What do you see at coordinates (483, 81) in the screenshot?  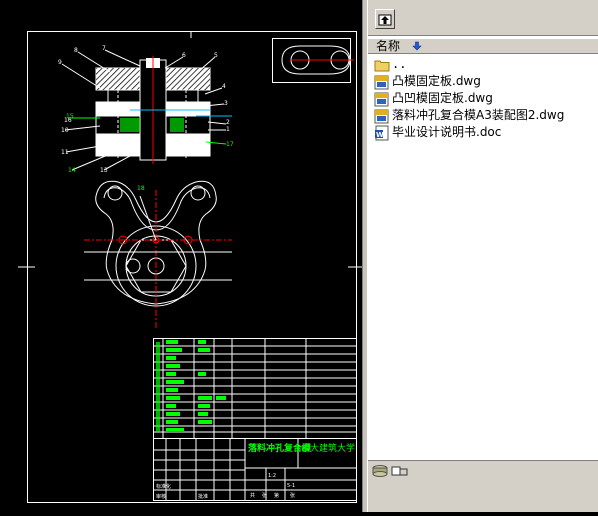 I see `list-item: 凸模固定板.dwg` at bounding box center [483, 81].